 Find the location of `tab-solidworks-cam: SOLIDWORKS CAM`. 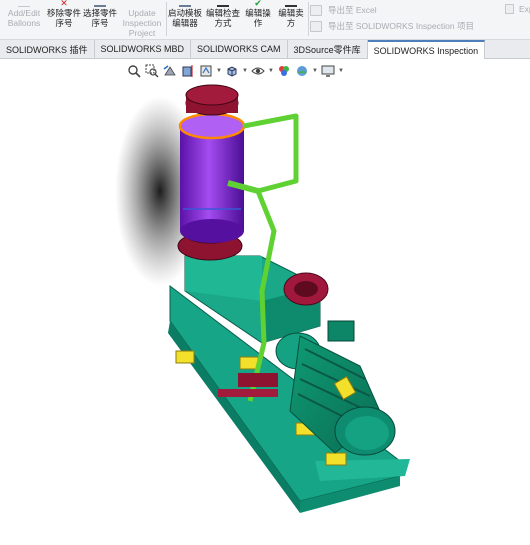

tab-solidworks-cam: SOLIDWORKS CAM is located at coordinates (239, 49).